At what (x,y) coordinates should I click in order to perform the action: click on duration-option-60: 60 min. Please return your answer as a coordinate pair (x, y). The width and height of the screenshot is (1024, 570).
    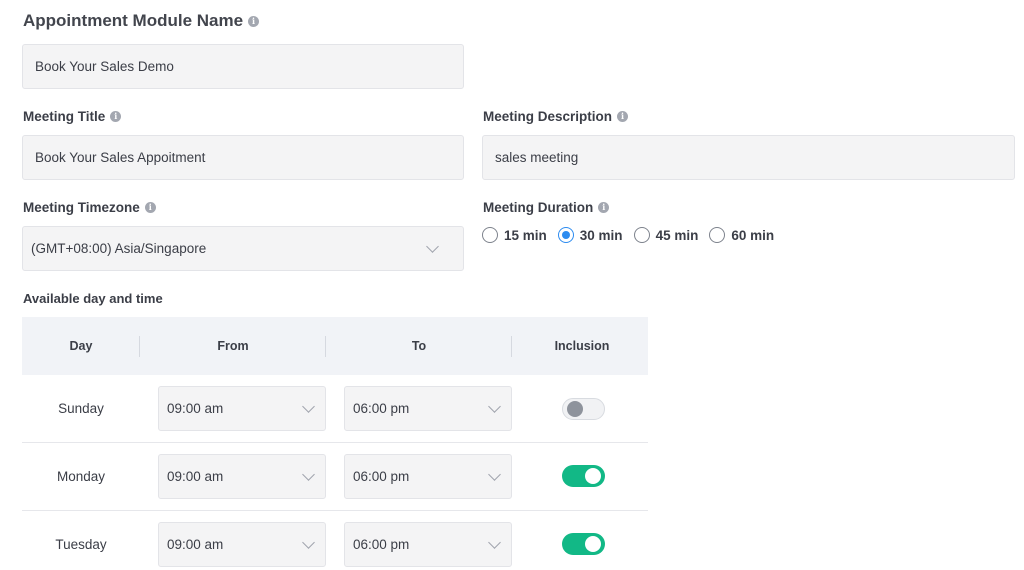
    Looking at the image, I should click on (741, 235).